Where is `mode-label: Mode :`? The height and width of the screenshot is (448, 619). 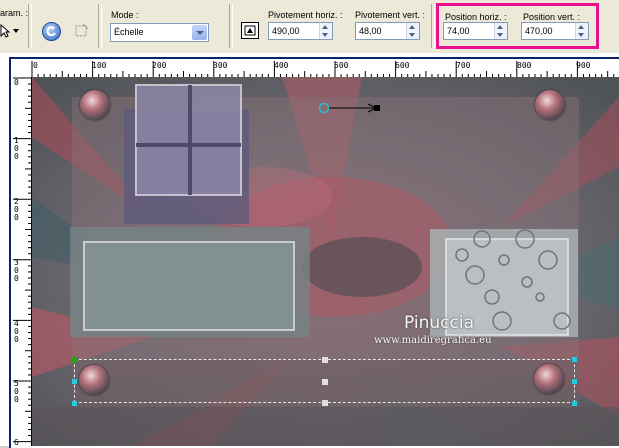
mode-label: Mode : is located at coordinates (125, 15).